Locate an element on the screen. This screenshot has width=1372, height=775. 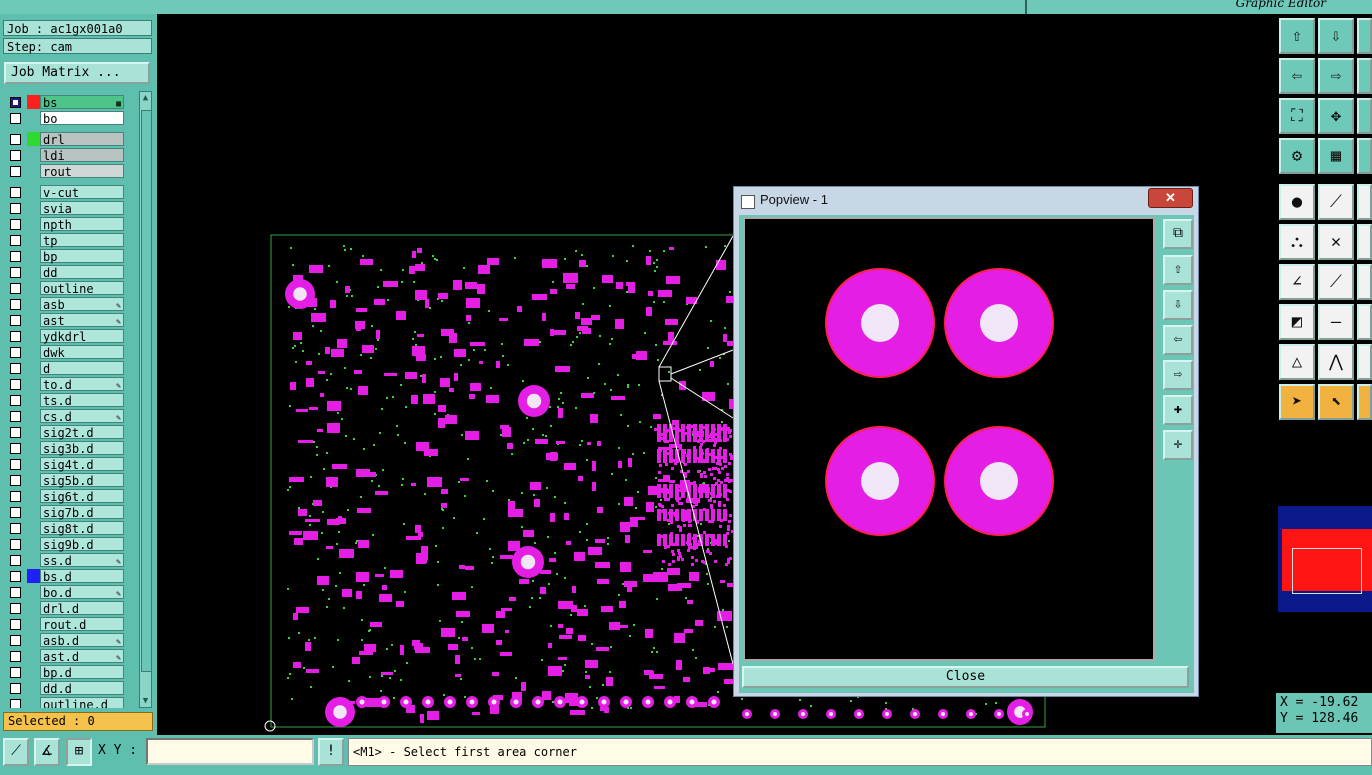
alert-icon: ! is located at coordinates (331, 752).